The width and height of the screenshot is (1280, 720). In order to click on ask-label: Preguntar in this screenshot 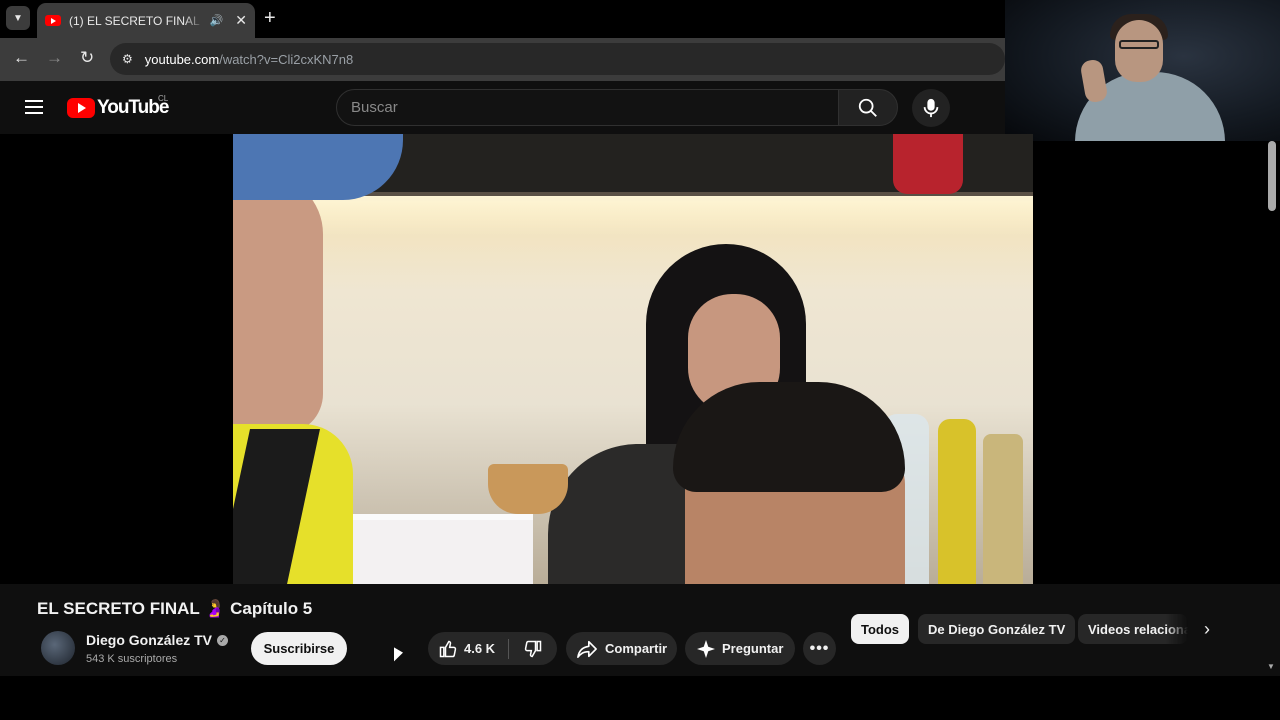, I will do `click(753, 648)`.